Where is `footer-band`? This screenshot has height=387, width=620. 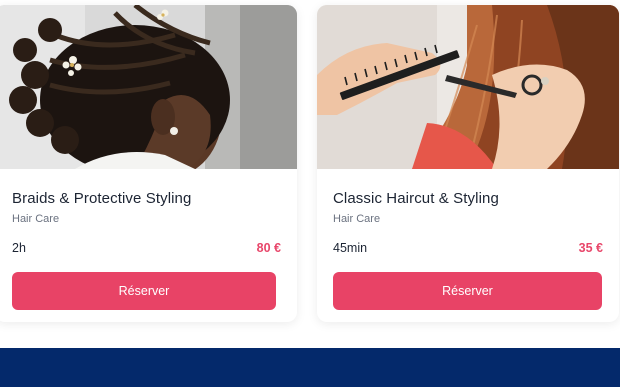 footer-band is located at coordinates (310, 367).